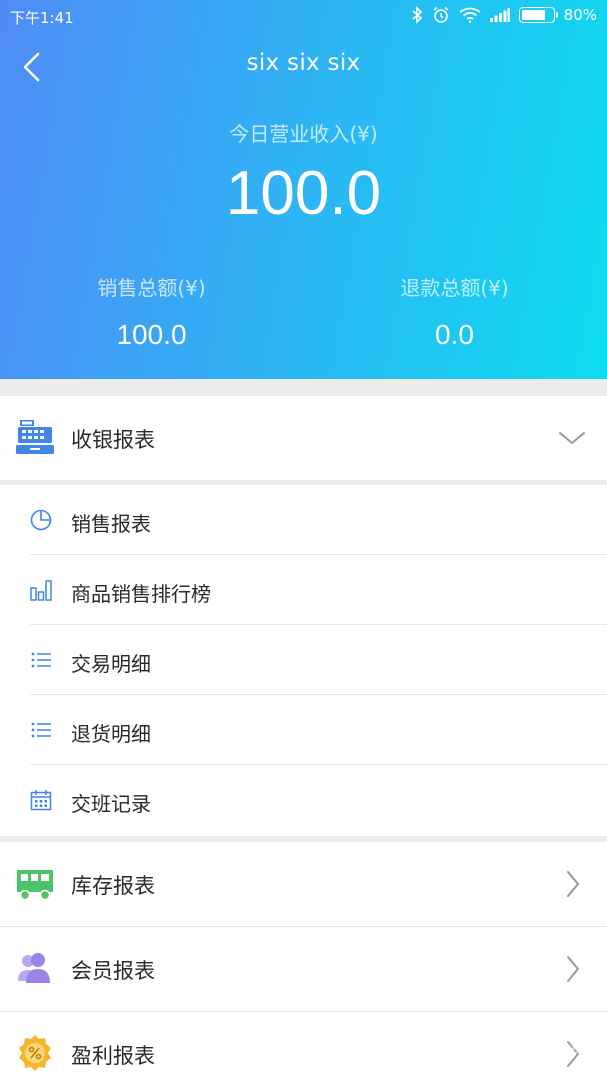 The width and height of the screenshot is (607, 1080). I want to click on sales-total-label: 销售总额(¥), so click(151, 288).